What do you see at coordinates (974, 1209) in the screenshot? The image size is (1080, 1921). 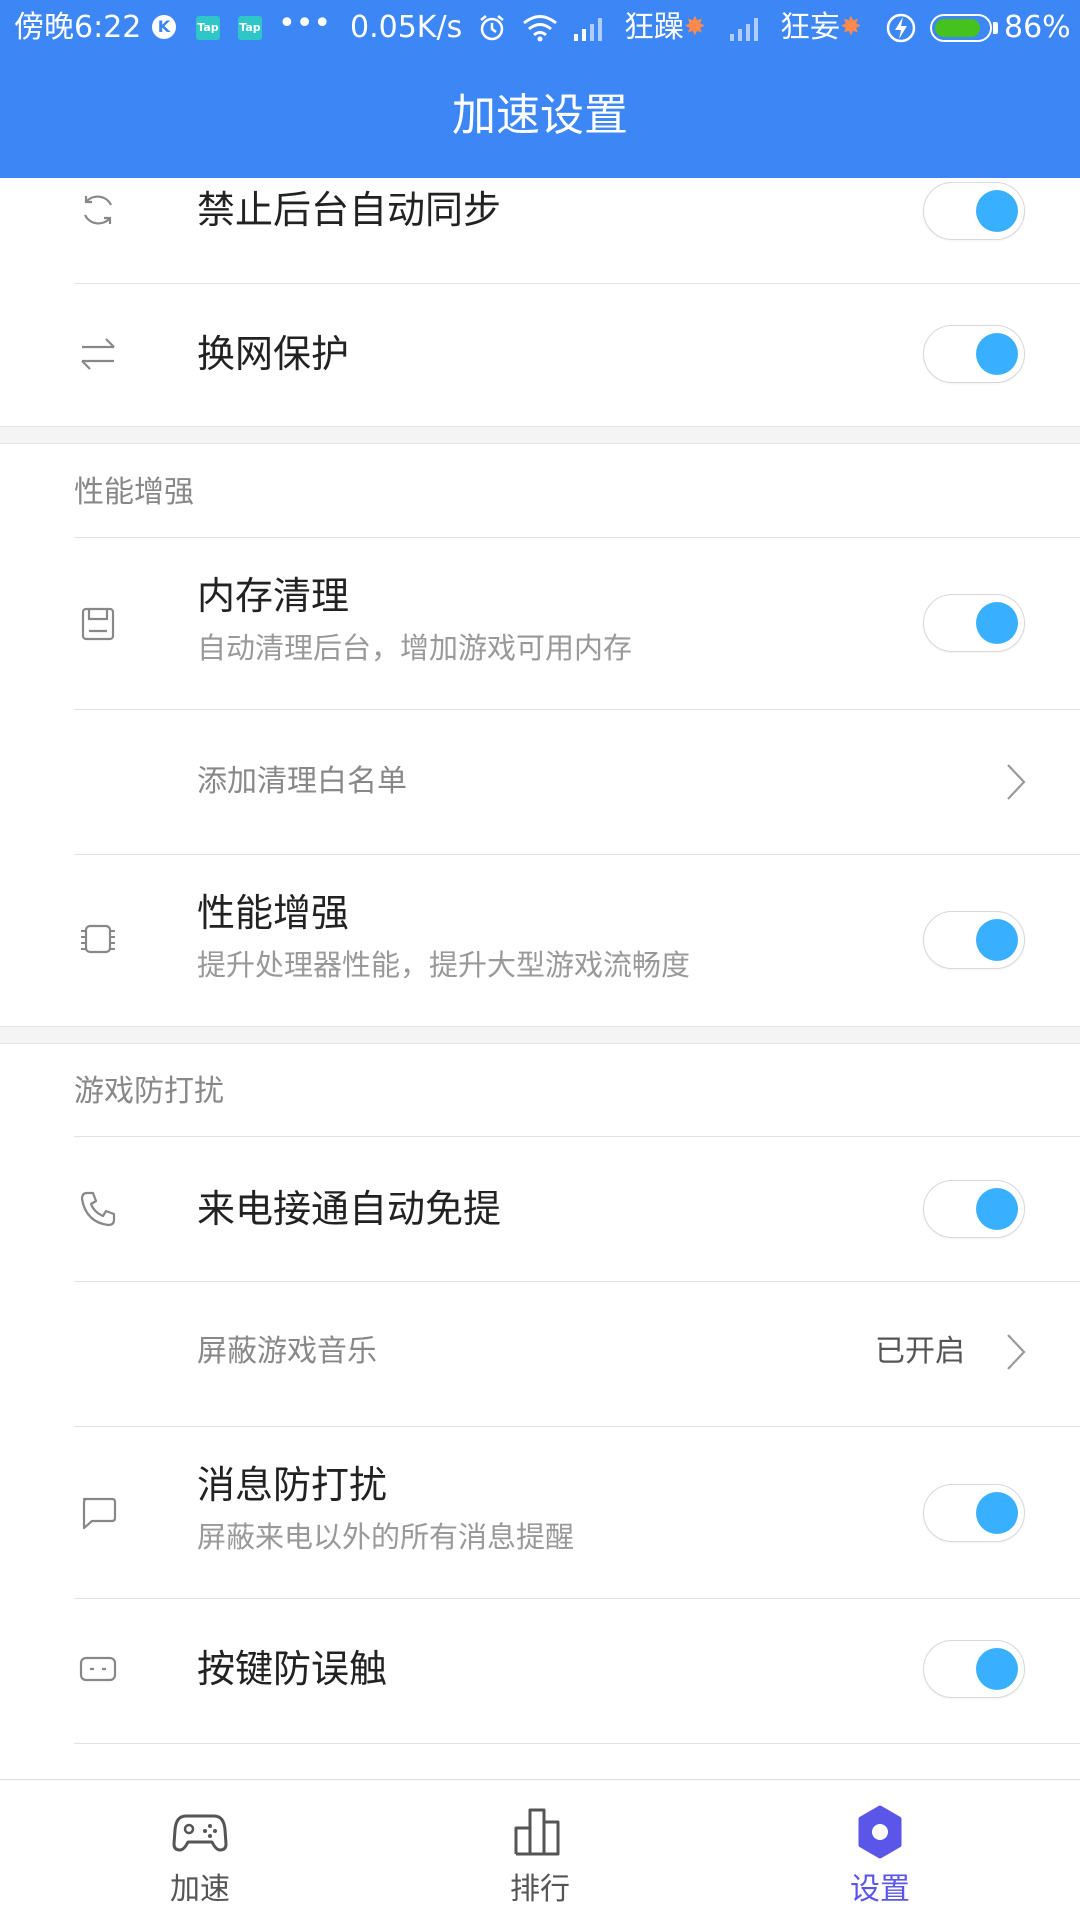 I see `toggle-auto-speakerphone` at bounding box center [974, 1209].